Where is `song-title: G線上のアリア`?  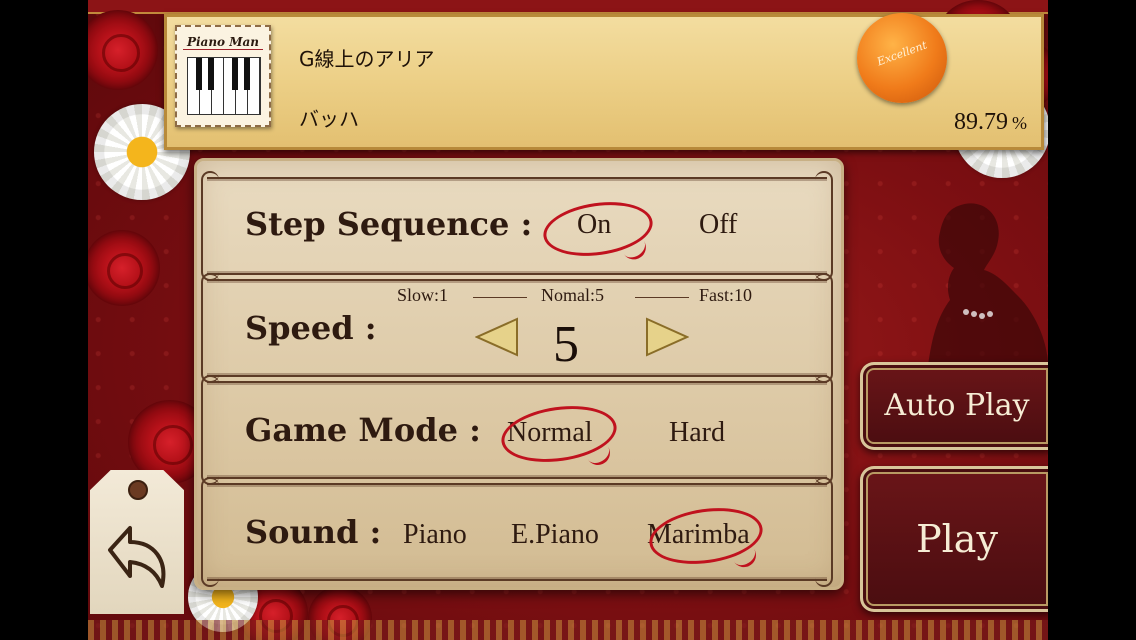
song-title: G線上のアリア is located at coordinates (367, 59).